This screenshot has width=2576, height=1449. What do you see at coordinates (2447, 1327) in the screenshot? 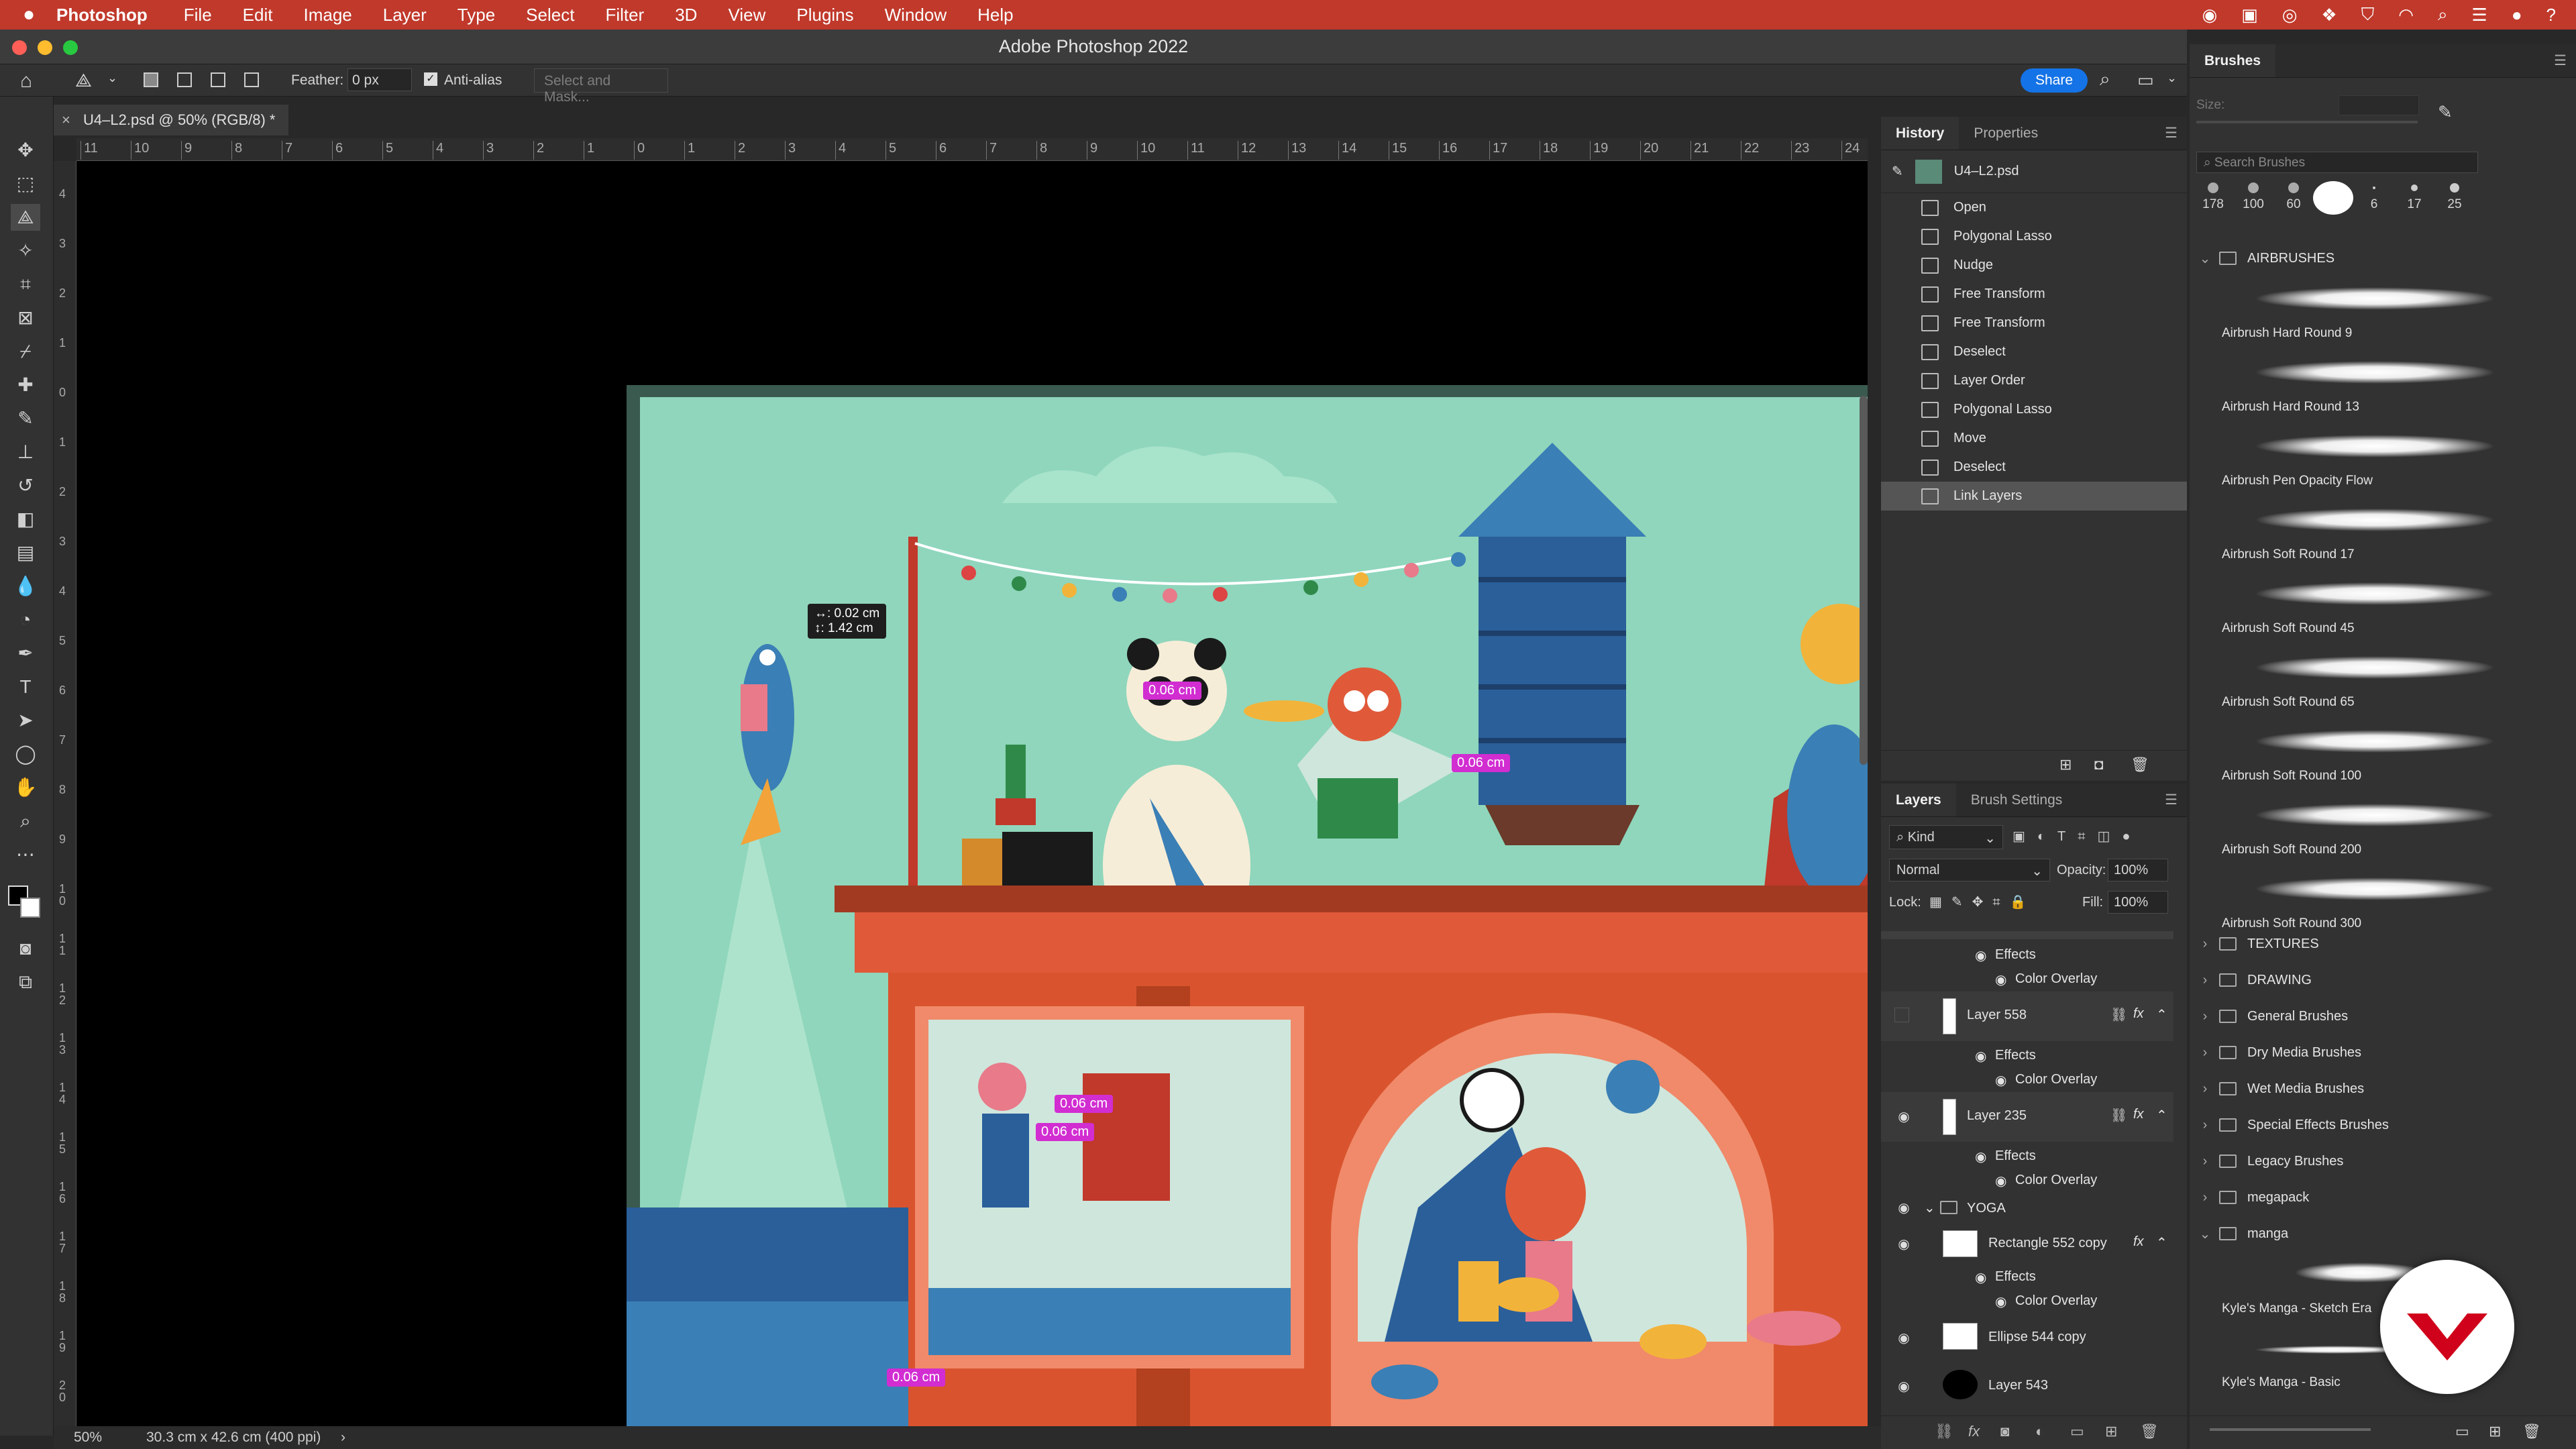
I see `floating-logo-badge` at bounding box center [2447, 1327].